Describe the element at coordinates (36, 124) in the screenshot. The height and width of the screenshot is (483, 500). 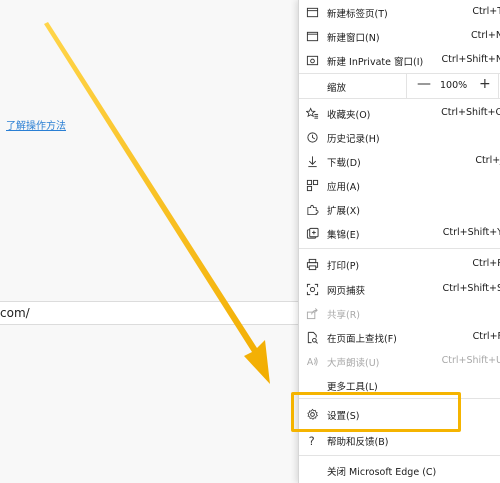
I see `help-link: 了解操作方法` at that location.